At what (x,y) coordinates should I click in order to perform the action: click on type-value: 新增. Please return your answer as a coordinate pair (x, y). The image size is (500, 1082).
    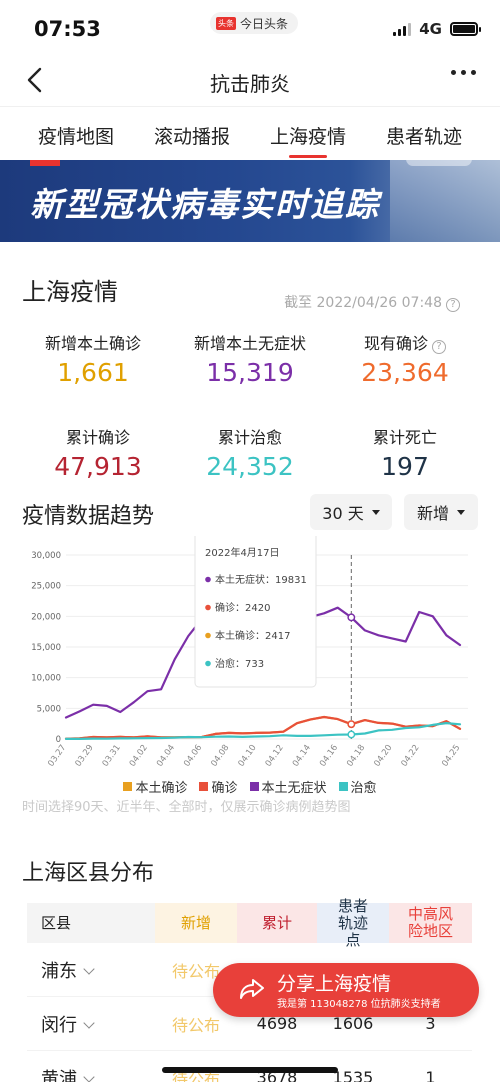
    Looking at the image, I should click on (432, 513).